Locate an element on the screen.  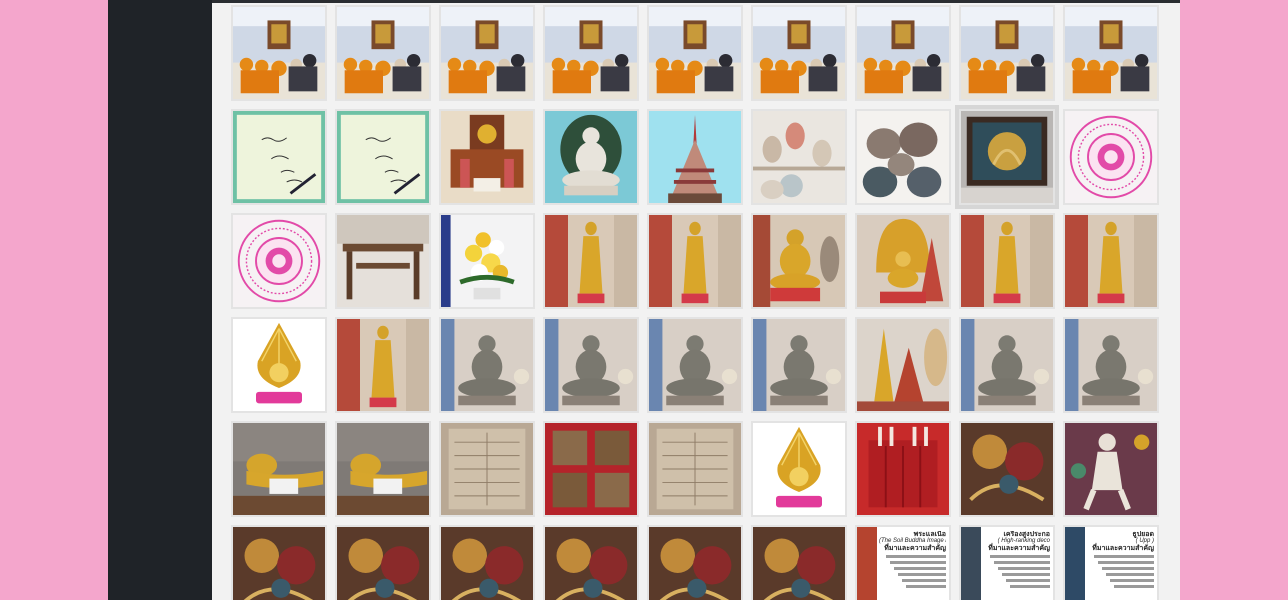
poster-title: ธูปยอด is located at coordinates (1143, 534).